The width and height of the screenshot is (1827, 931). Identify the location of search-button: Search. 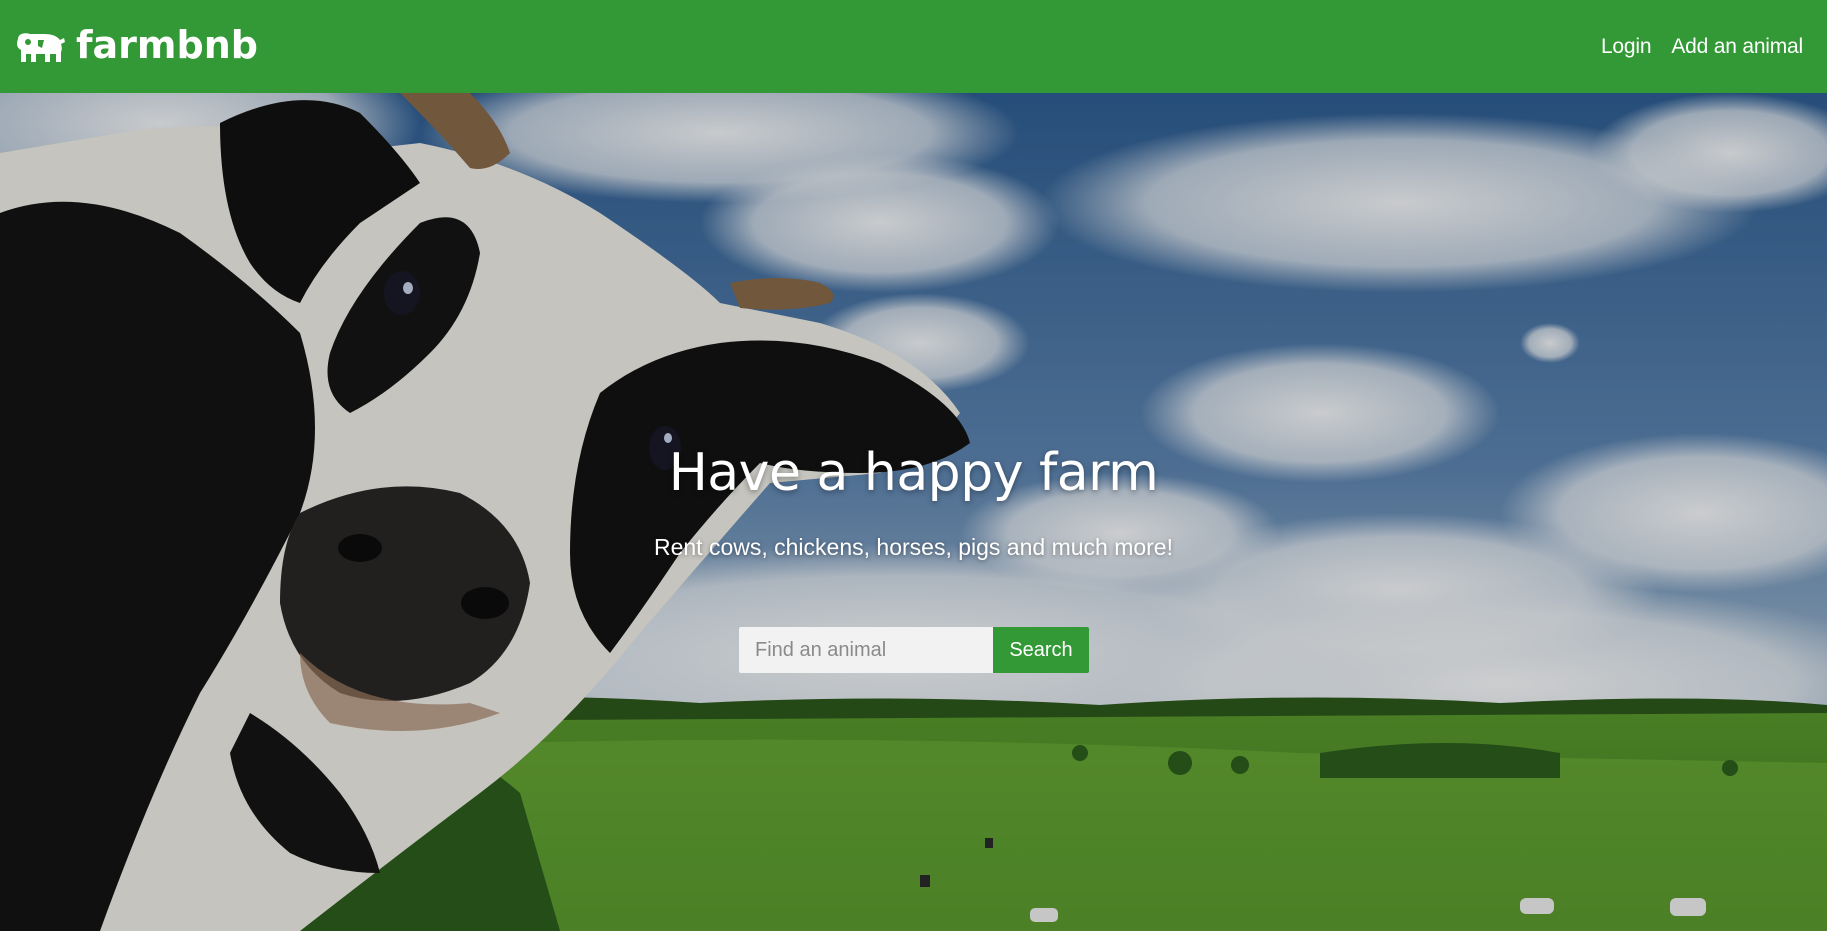
(1041, 650).